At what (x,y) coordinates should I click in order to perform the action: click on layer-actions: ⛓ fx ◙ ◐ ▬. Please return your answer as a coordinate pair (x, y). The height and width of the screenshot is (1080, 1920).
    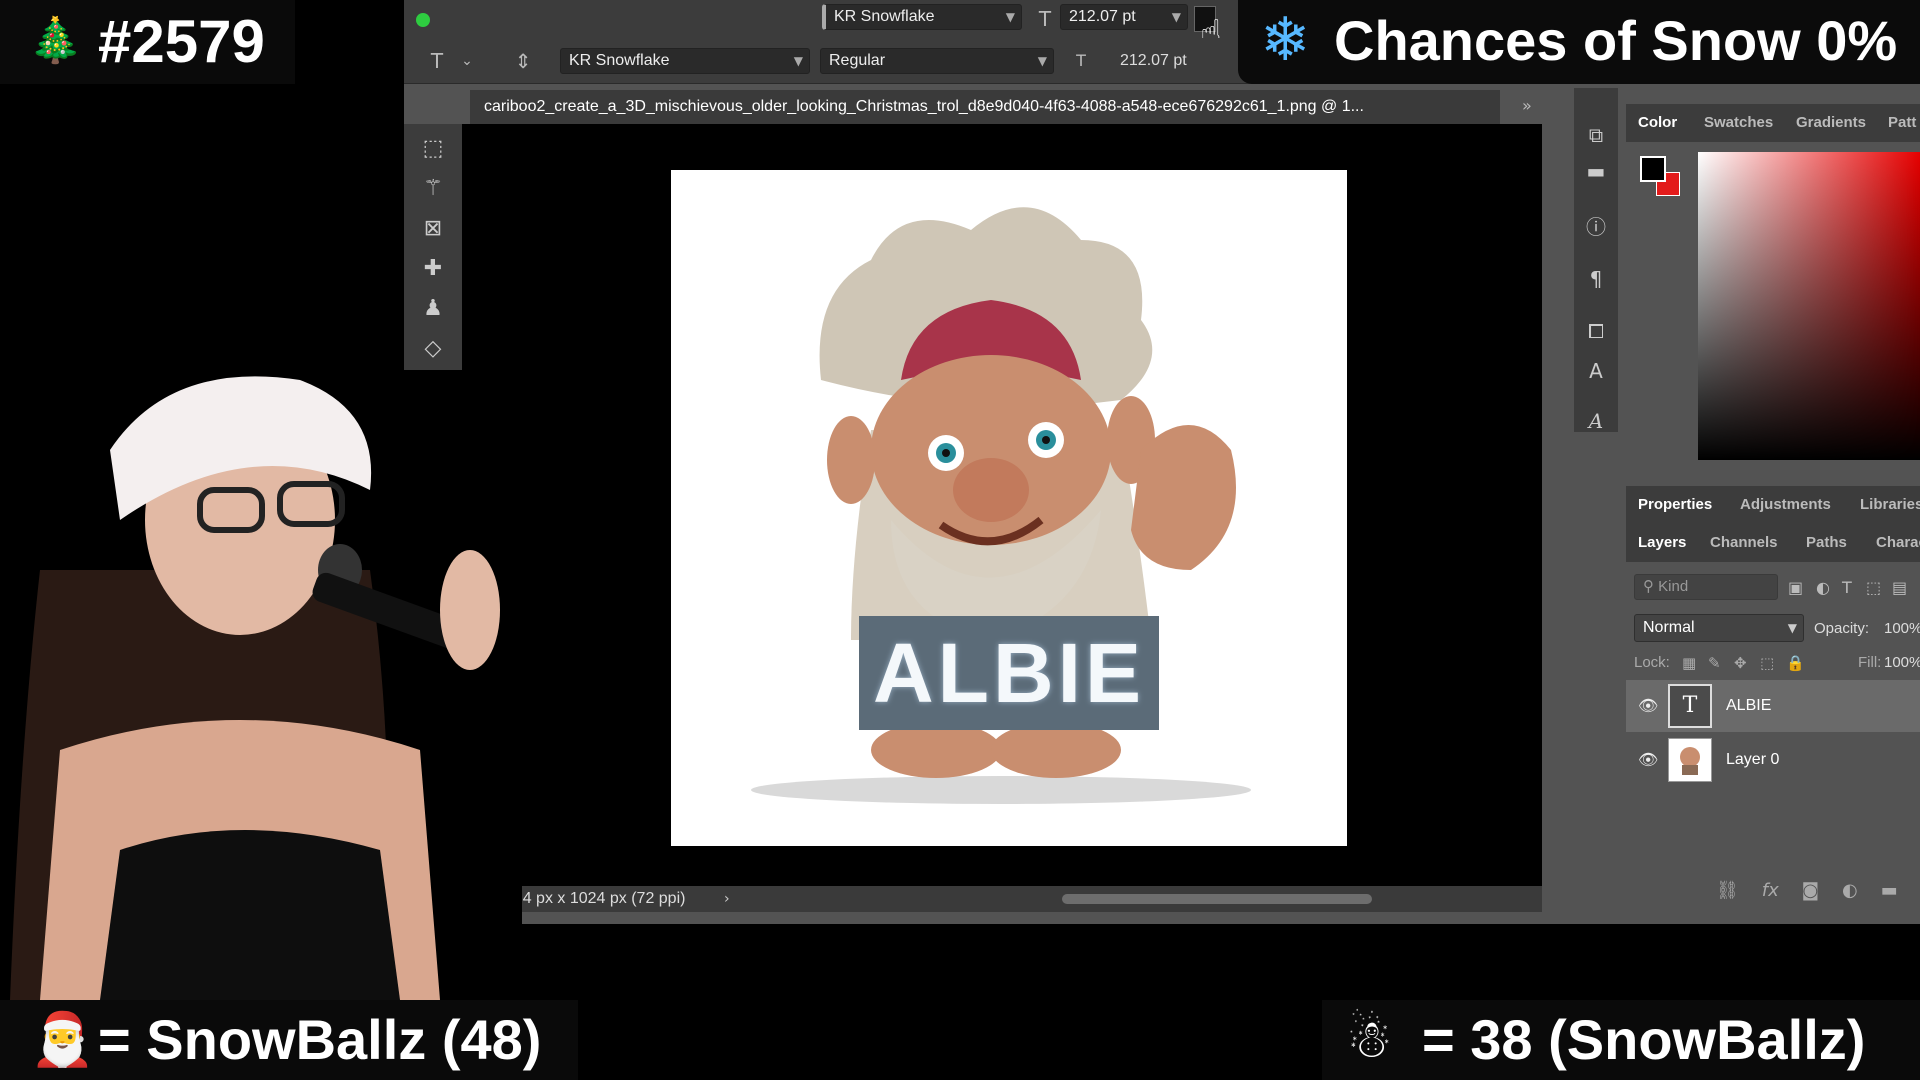
    Looking at the image, I should click on (1807, 890).